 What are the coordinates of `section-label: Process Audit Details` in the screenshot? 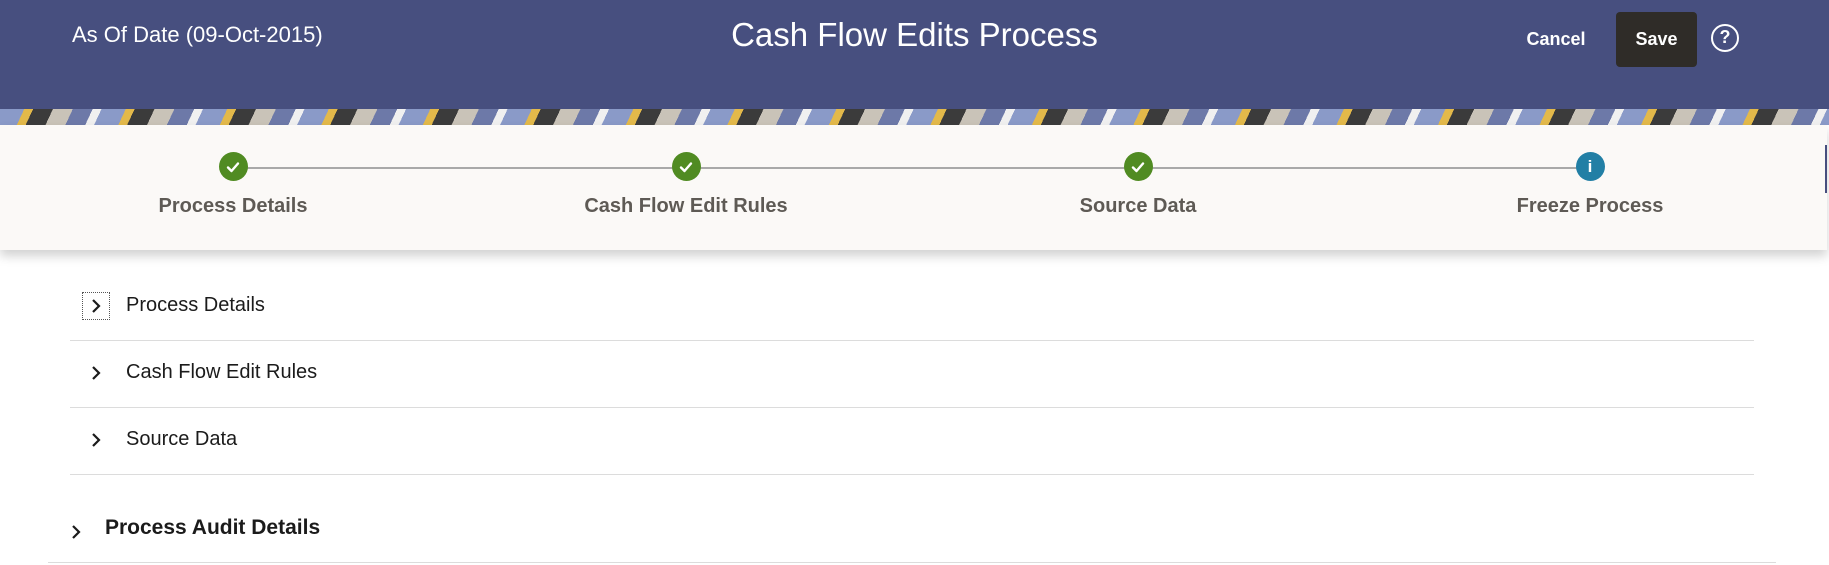 It's located at (213, 527).